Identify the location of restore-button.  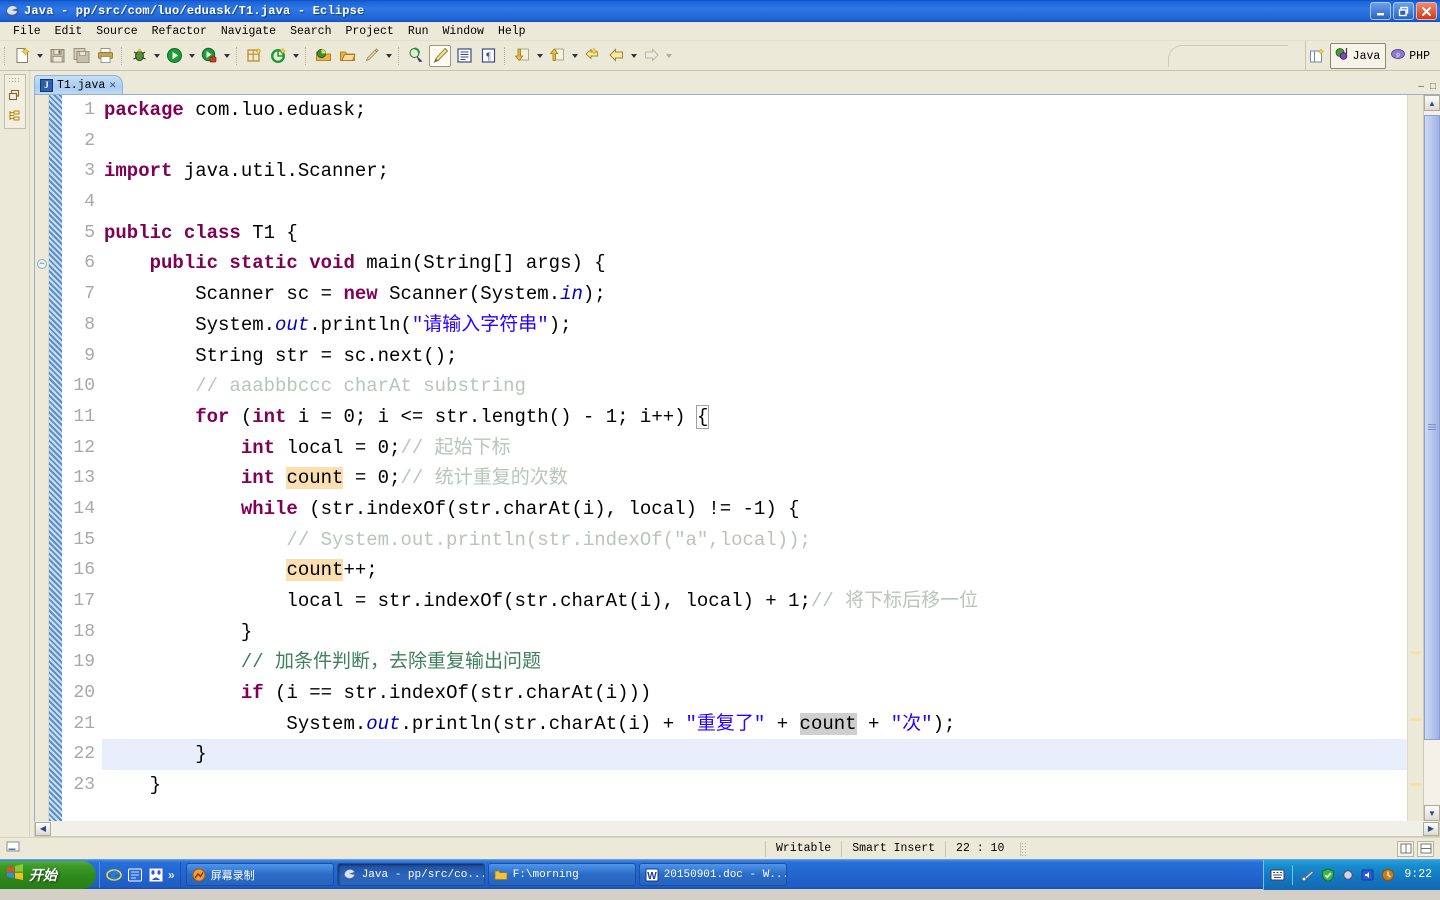
(1403, 11).